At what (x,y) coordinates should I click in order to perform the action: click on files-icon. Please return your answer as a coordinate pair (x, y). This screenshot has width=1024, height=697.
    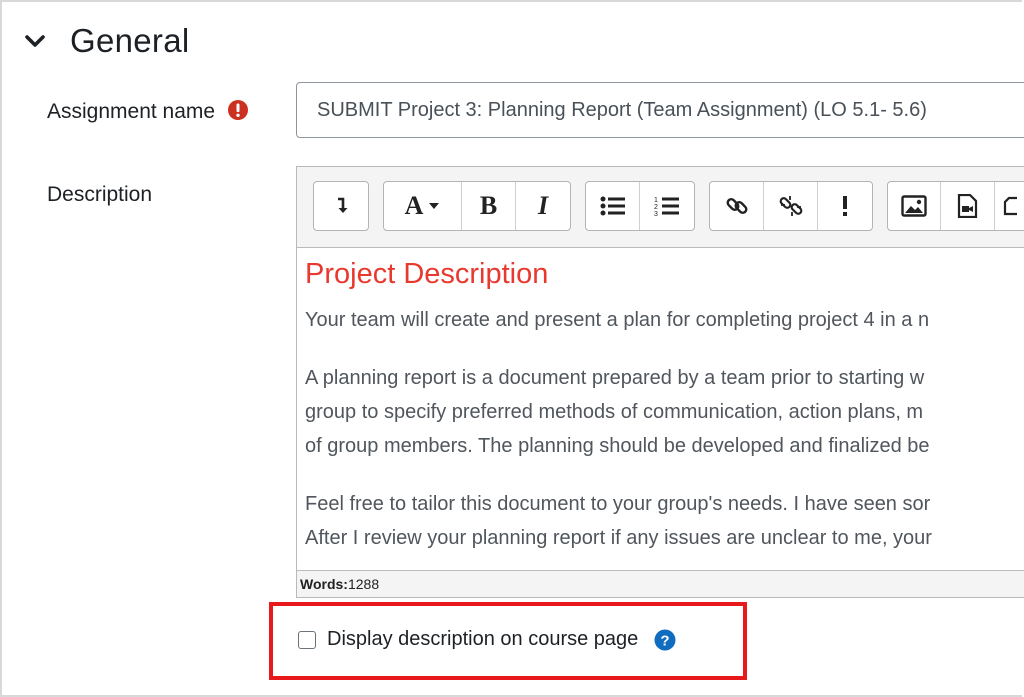
    Looking at the image, I should click on (1010, 206).